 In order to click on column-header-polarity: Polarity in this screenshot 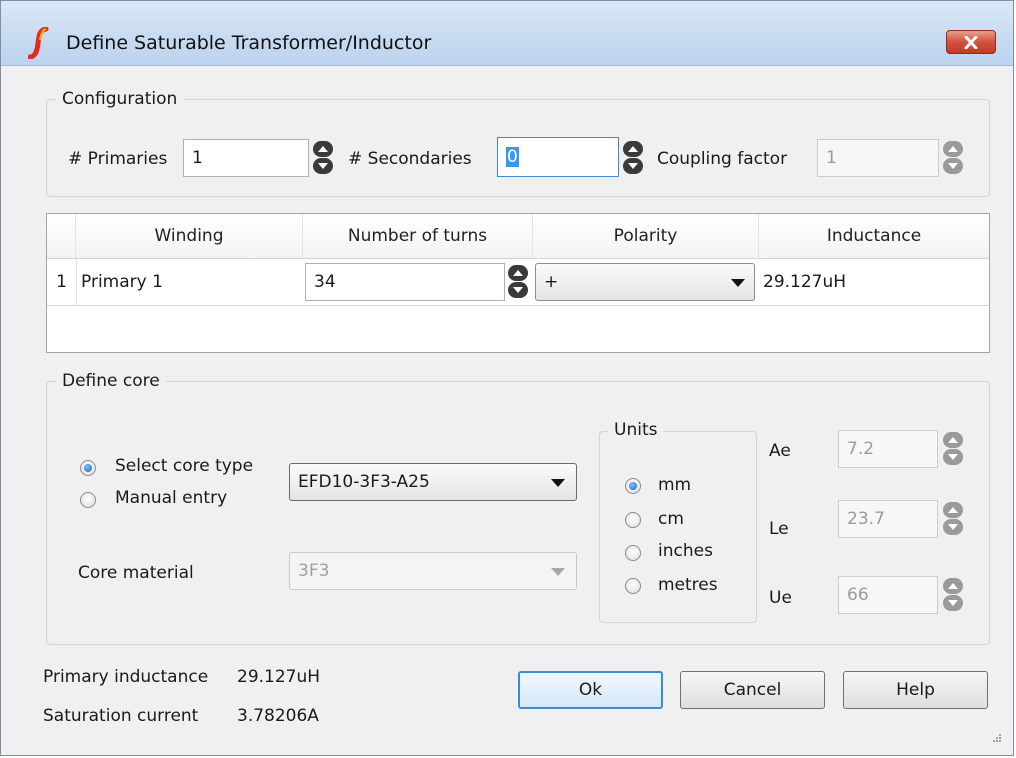, I will do `click(646, 236)`.